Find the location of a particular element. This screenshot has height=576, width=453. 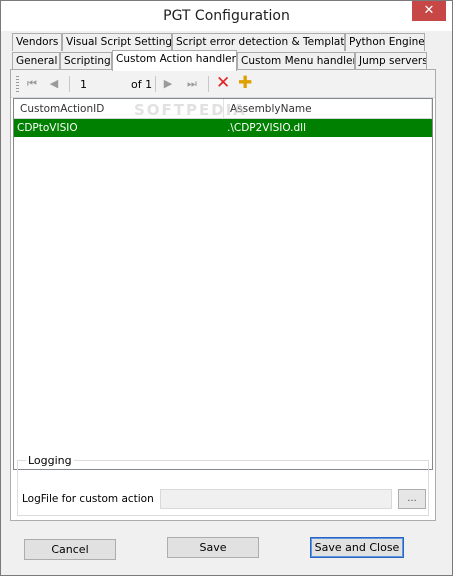

tab-general: General is located at coordinates (36, 61).